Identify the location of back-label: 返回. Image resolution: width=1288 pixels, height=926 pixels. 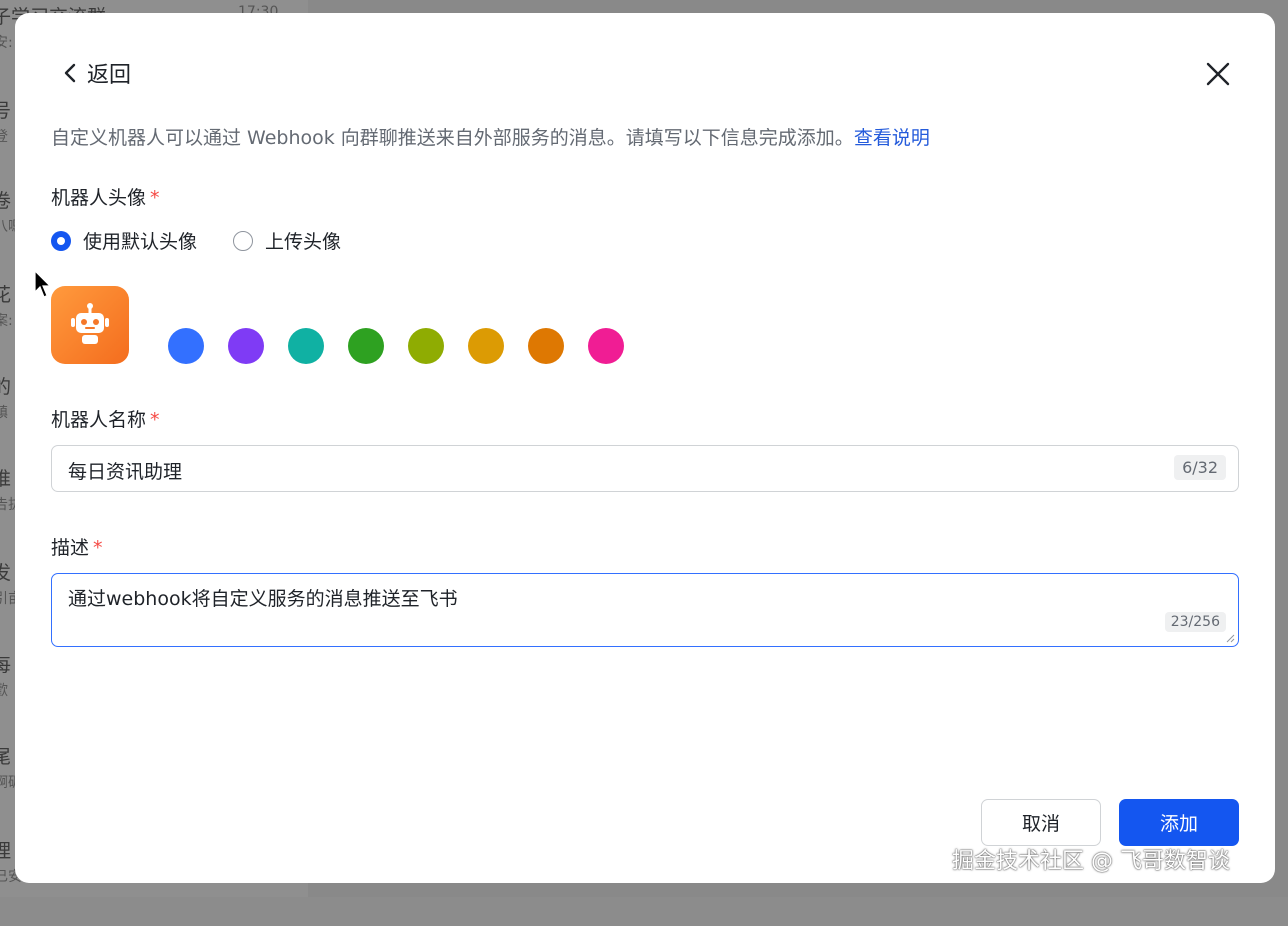
(109, 75).